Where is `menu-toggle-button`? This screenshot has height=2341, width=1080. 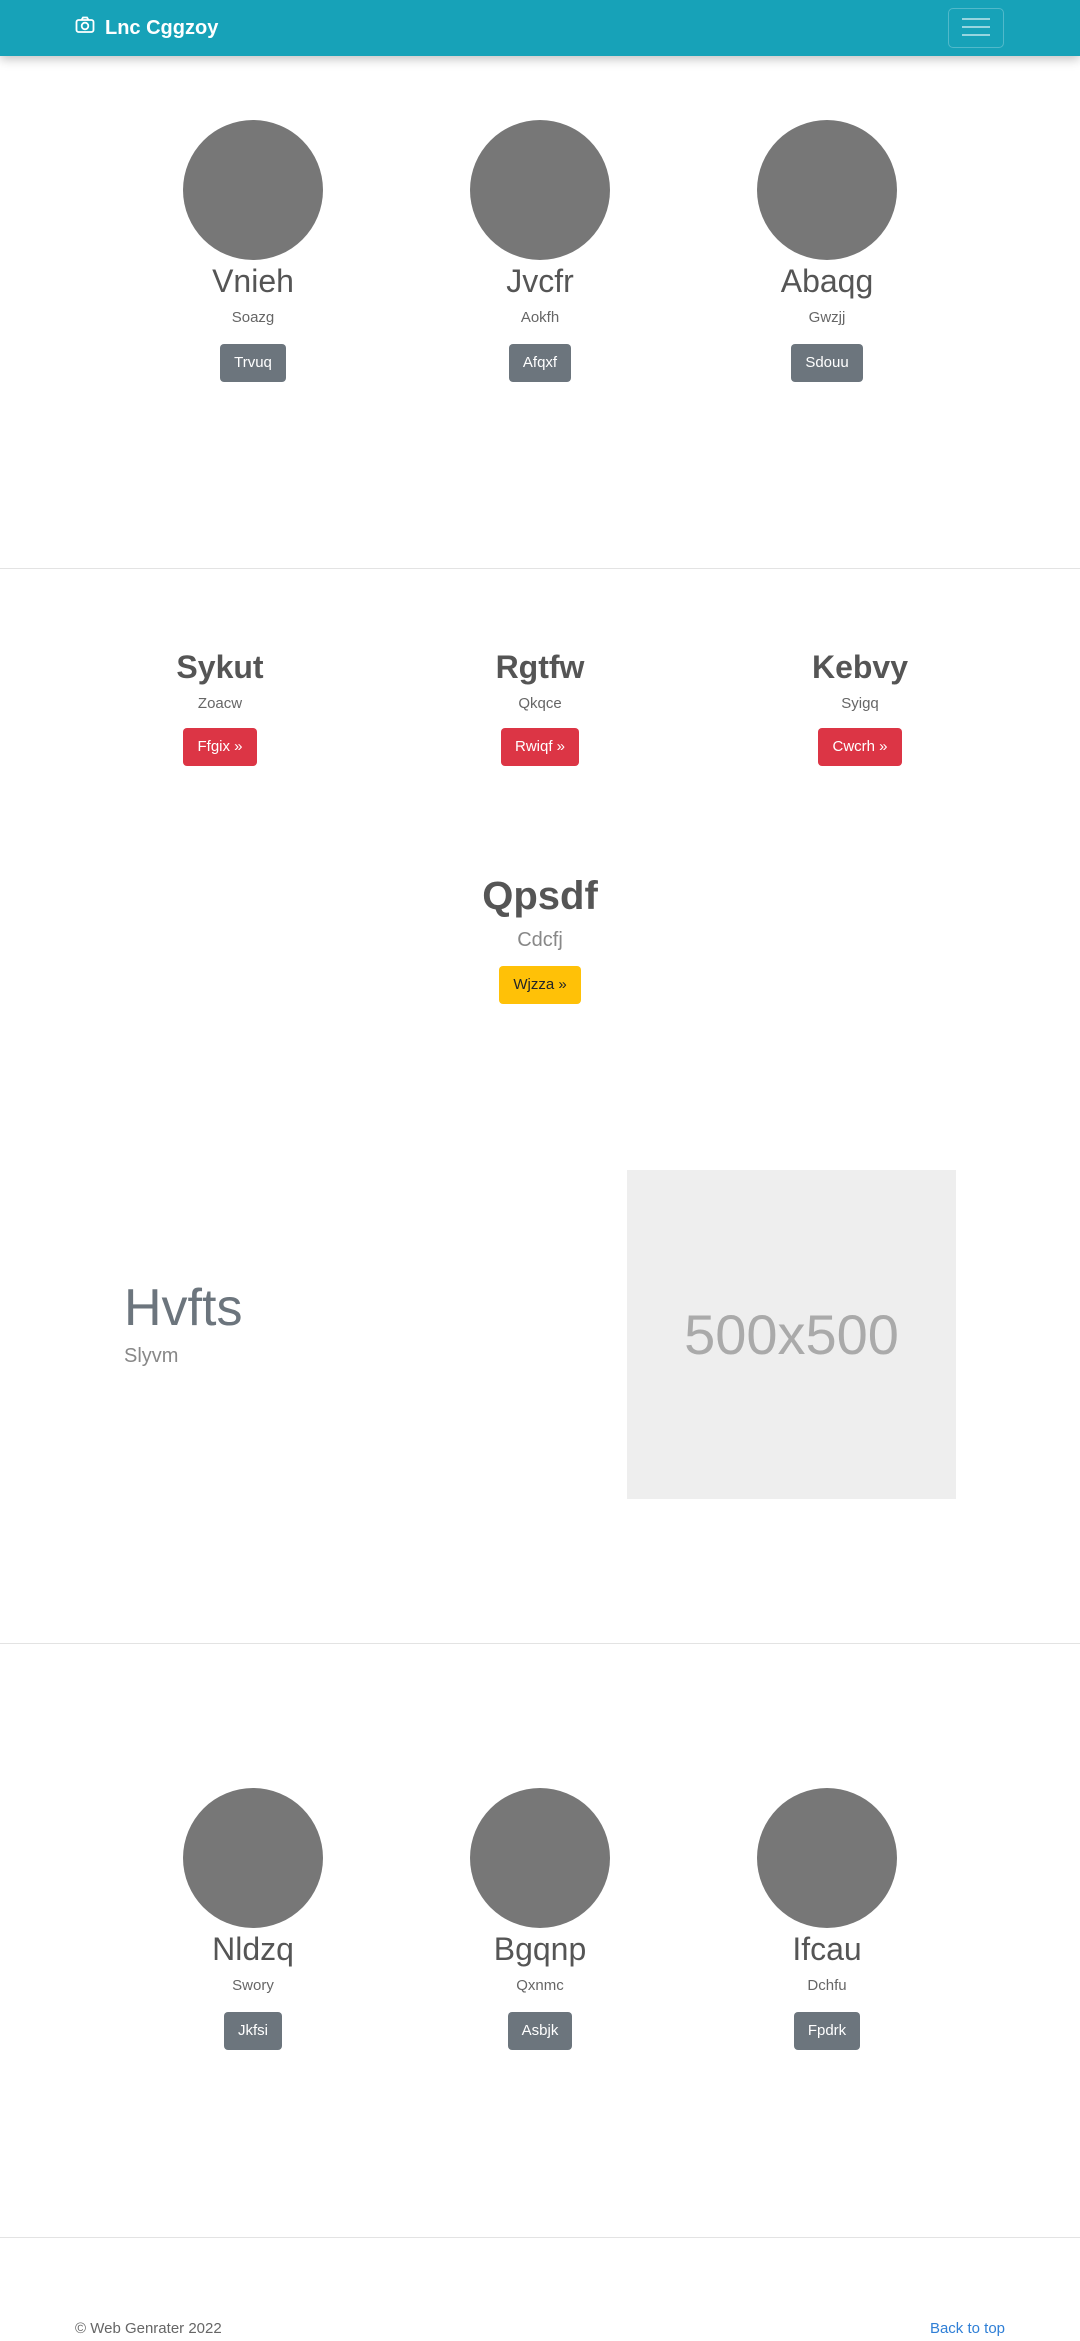 menu-toggle-button is located at coordinates (976, 28).